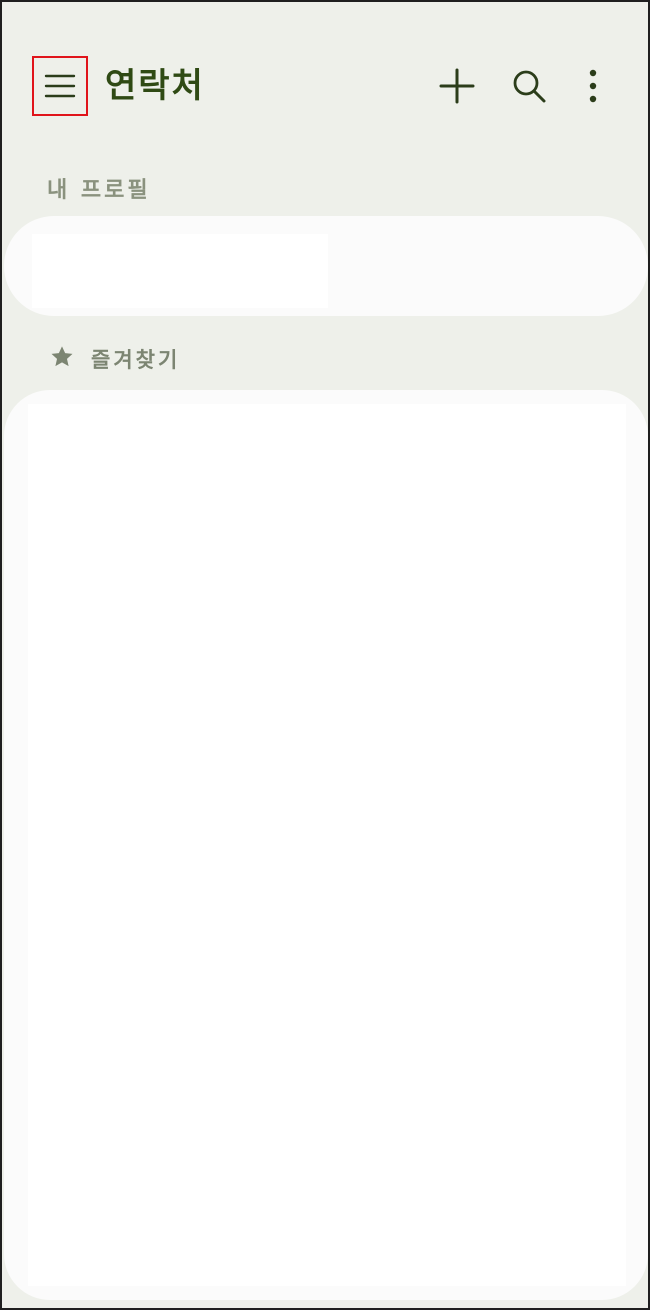 Image resolution: width=650 pixels, height=1310 pixels. What do you see at coordinates (180, 271) in the screenshot?
I see `profile-content-placeholder` at bounding box center [180, 271].